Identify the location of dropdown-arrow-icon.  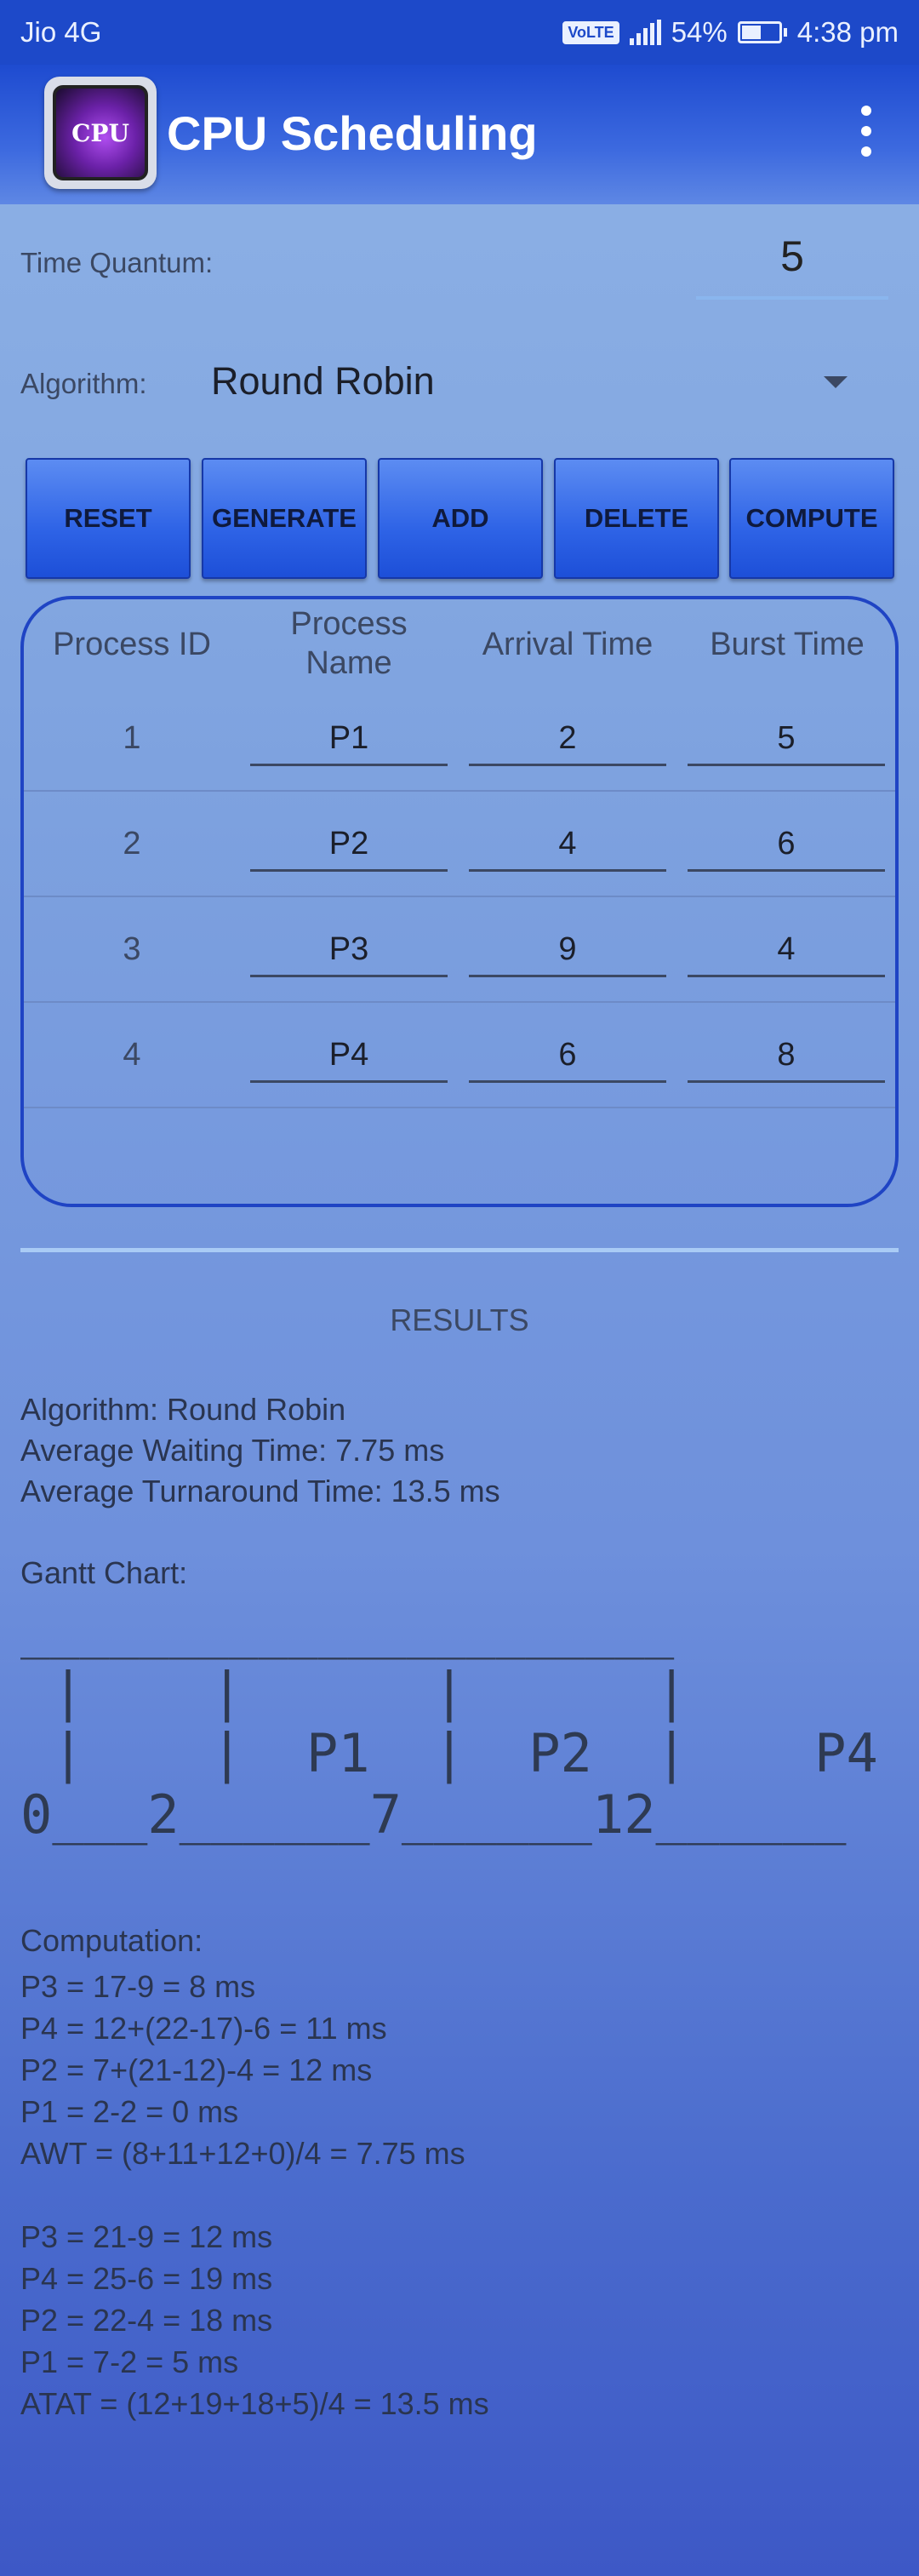
(836, 382).